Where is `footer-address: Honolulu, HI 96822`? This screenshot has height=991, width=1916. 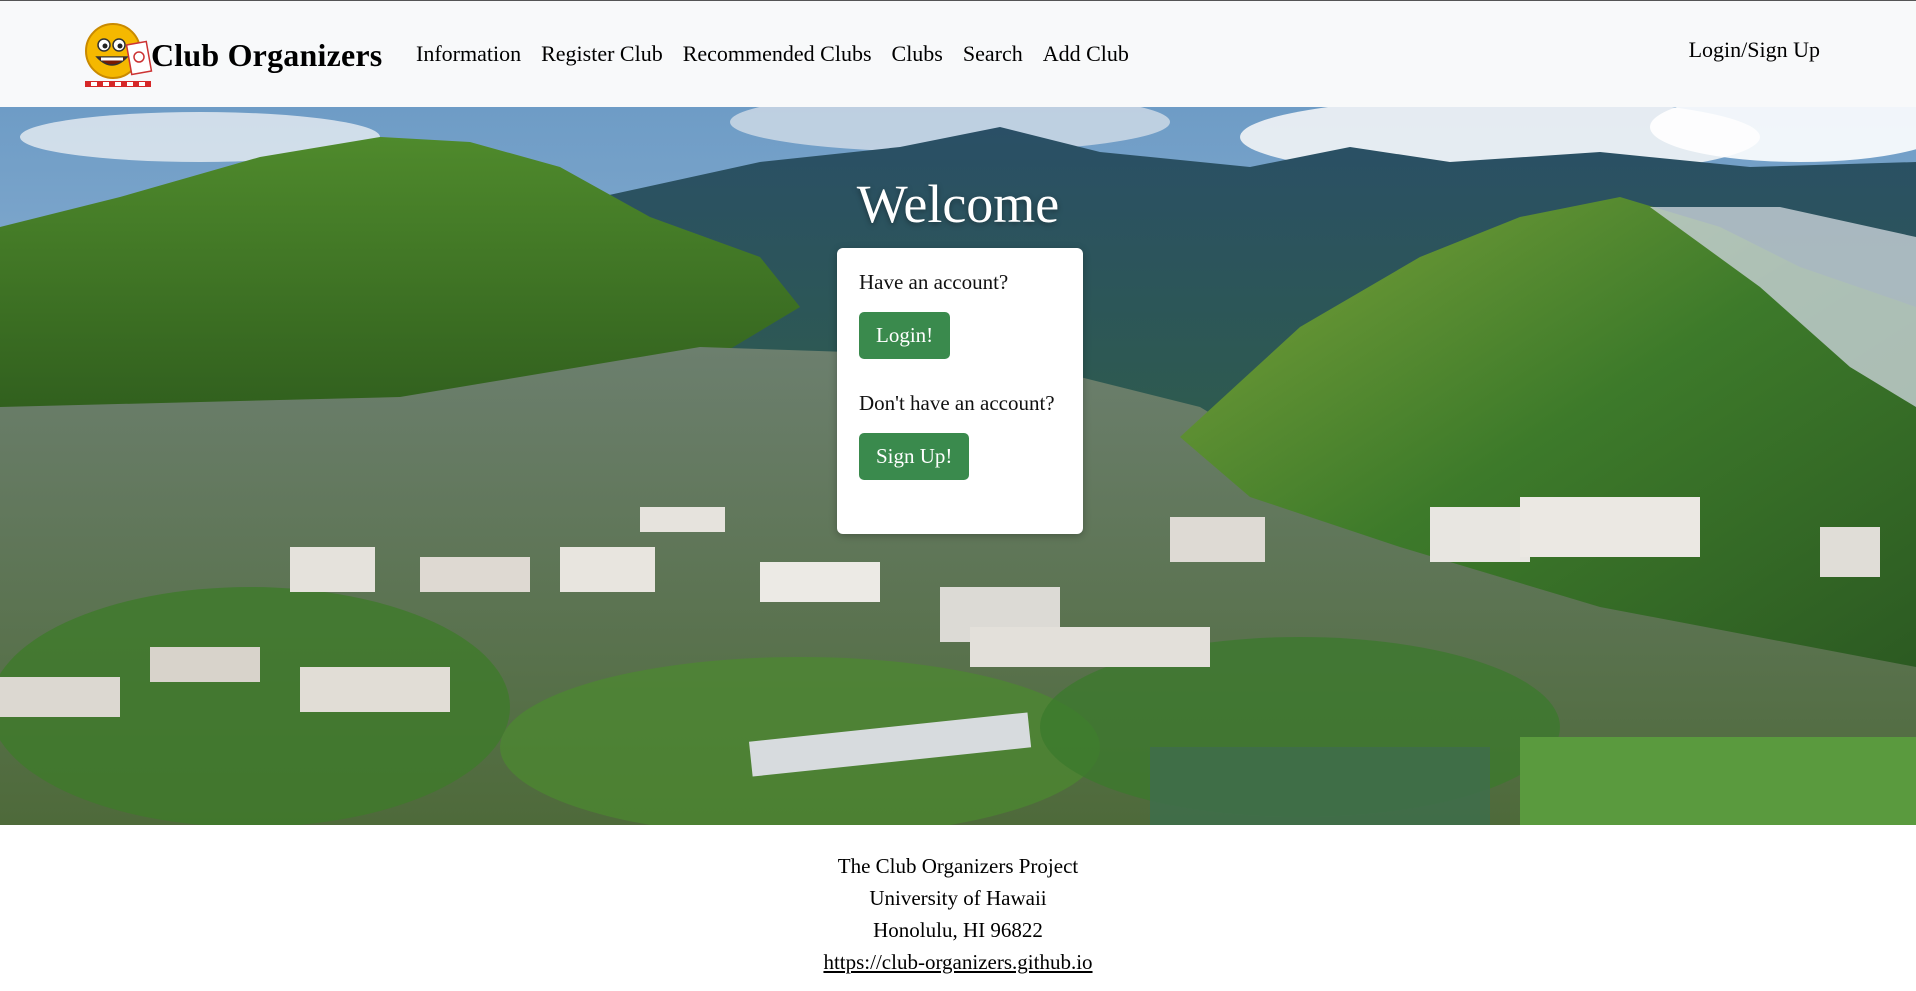 footer-address: Honolulu, HI 96822 is located at coordinates (958, 930).